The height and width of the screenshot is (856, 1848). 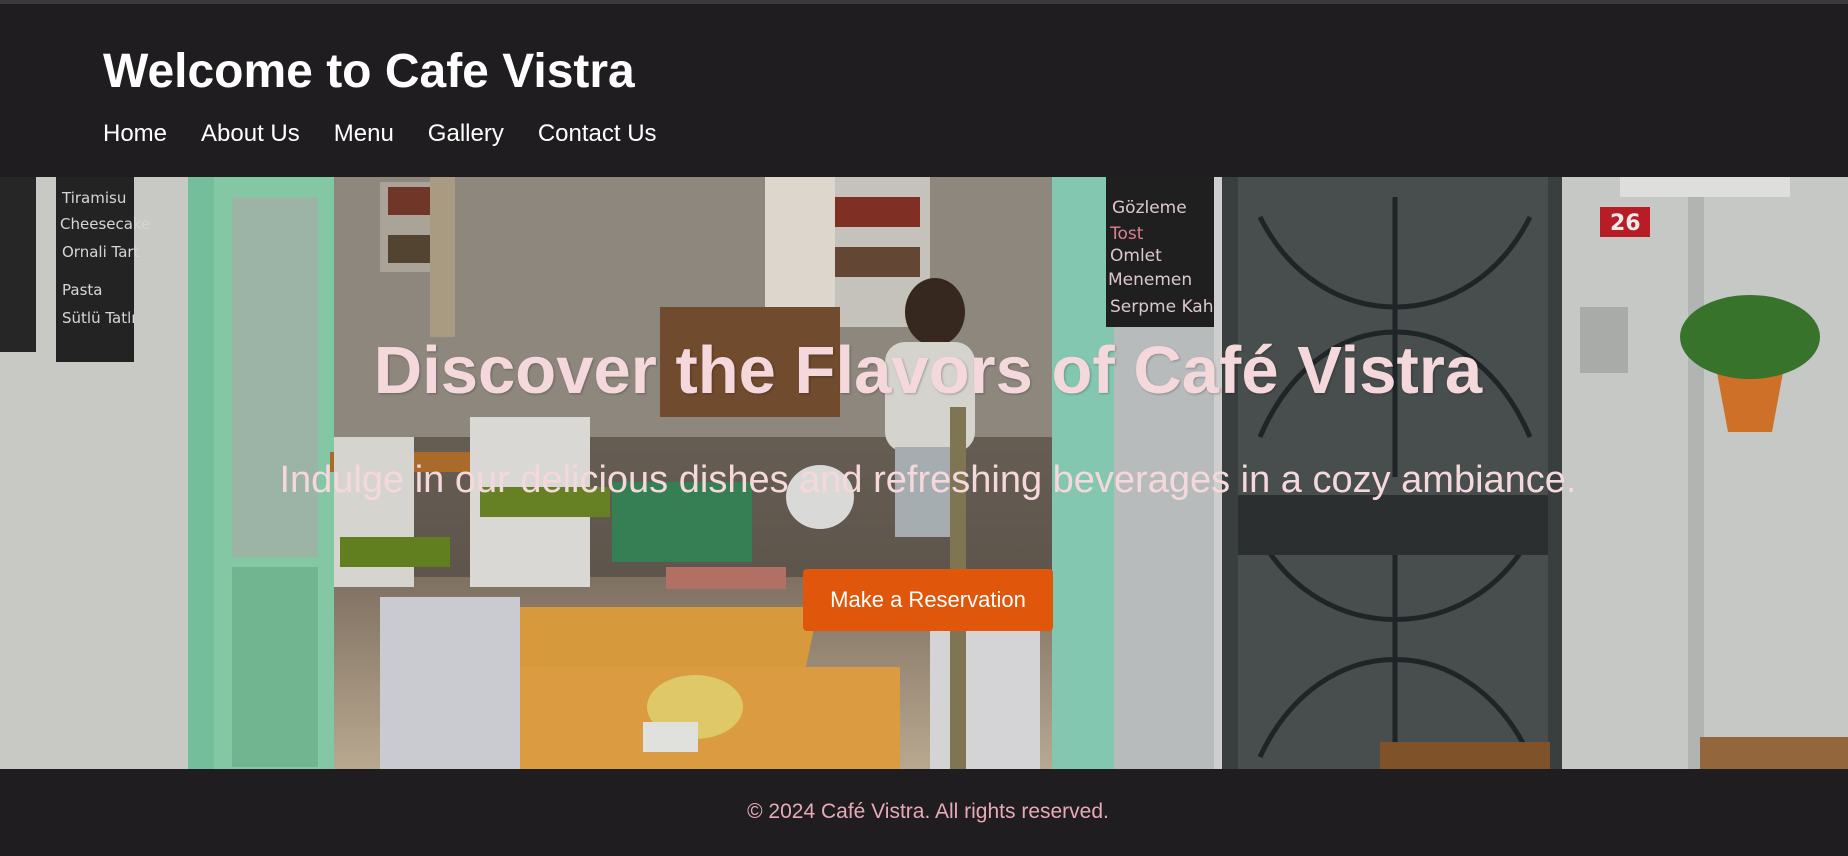 I want to click on nav-link-contact-us: Contact Us, so click(x=597, y=134).